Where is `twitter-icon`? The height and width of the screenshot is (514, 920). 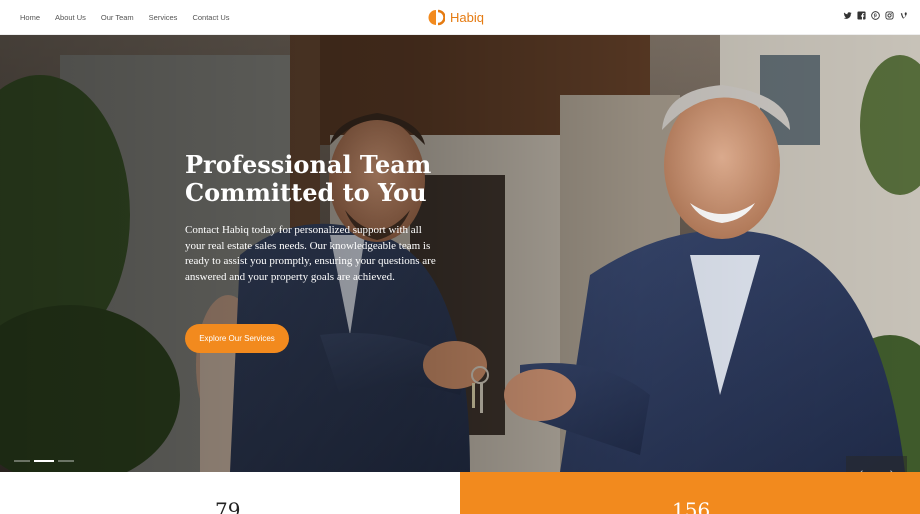
twitter-icon is located at coordinates (847, 15).